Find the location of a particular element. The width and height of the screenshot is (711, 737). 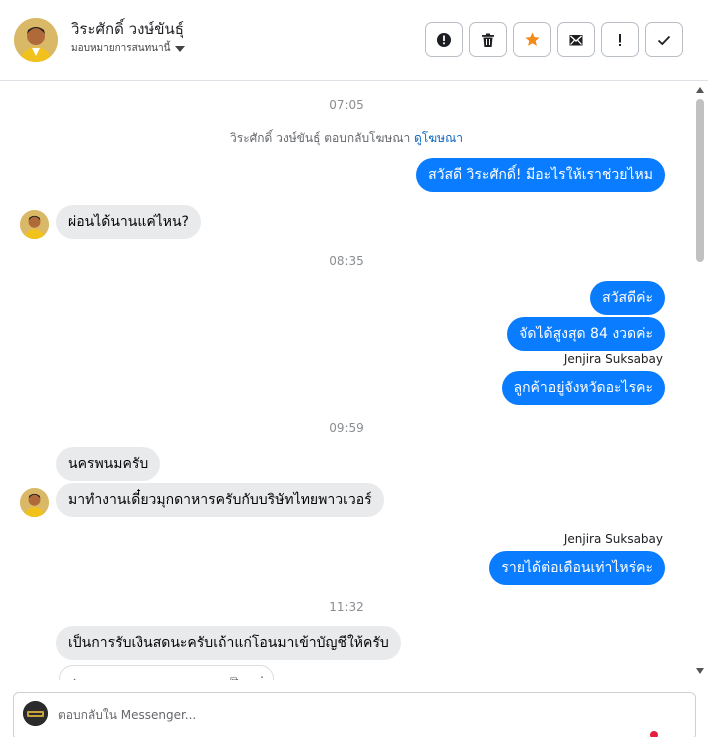

incoming-message: นครพนมครับ is located at coordinates (108, 464).